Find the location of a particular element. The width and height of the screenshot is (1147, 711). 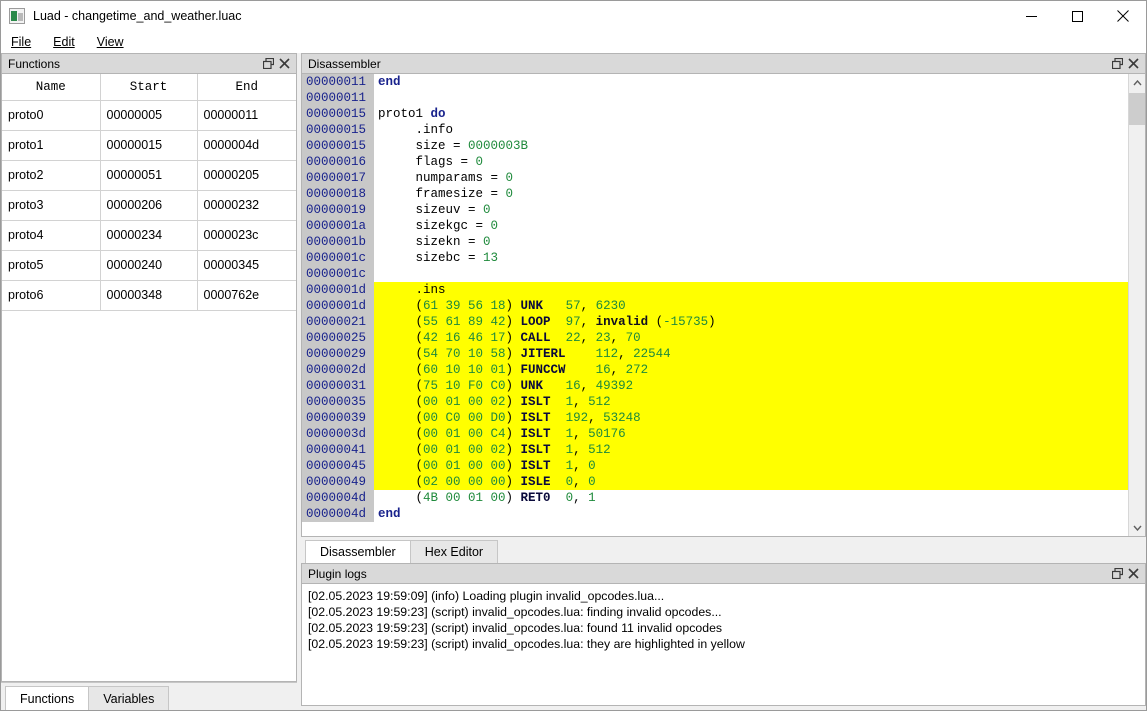

code-line: 00000041 (00 01 00 02) ISLT 1, 512 is located at coordinates (715, 450).